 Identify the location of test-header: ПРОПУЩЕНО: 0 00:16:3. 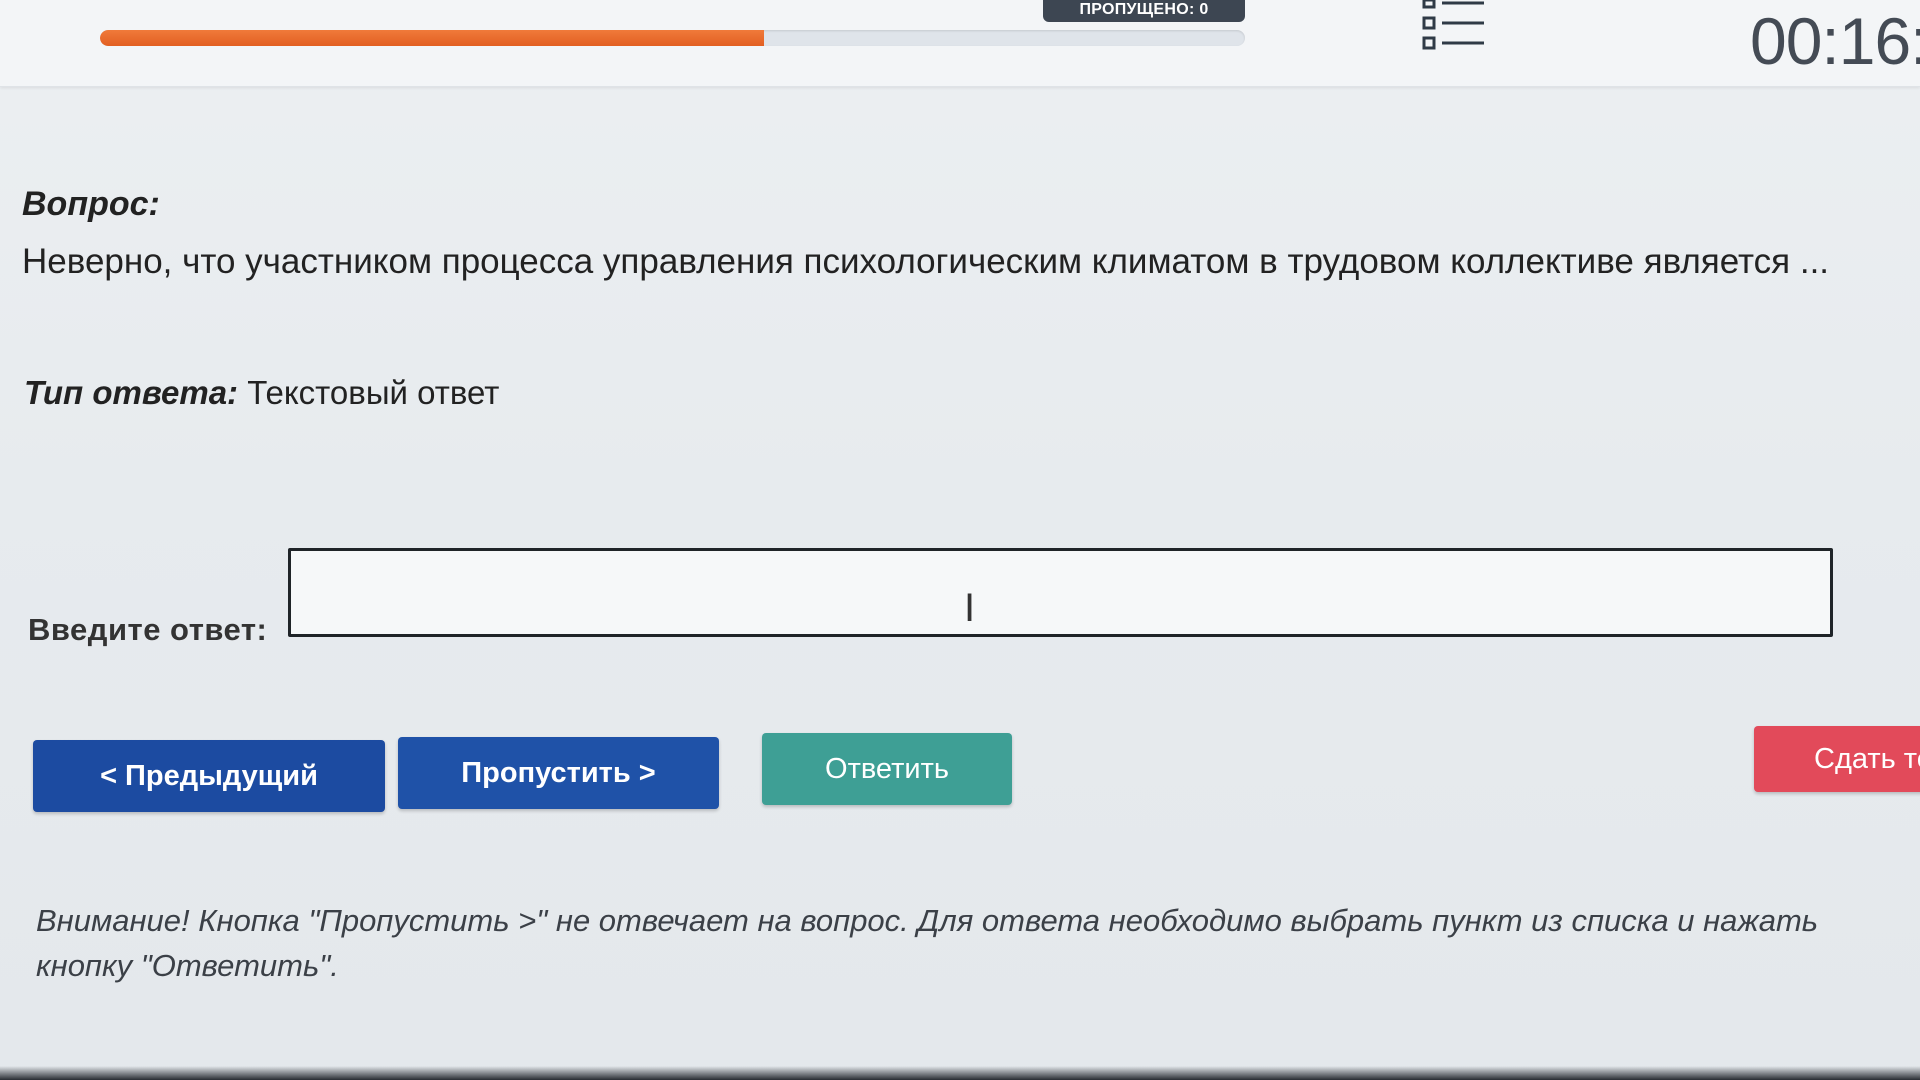
(960, 43).